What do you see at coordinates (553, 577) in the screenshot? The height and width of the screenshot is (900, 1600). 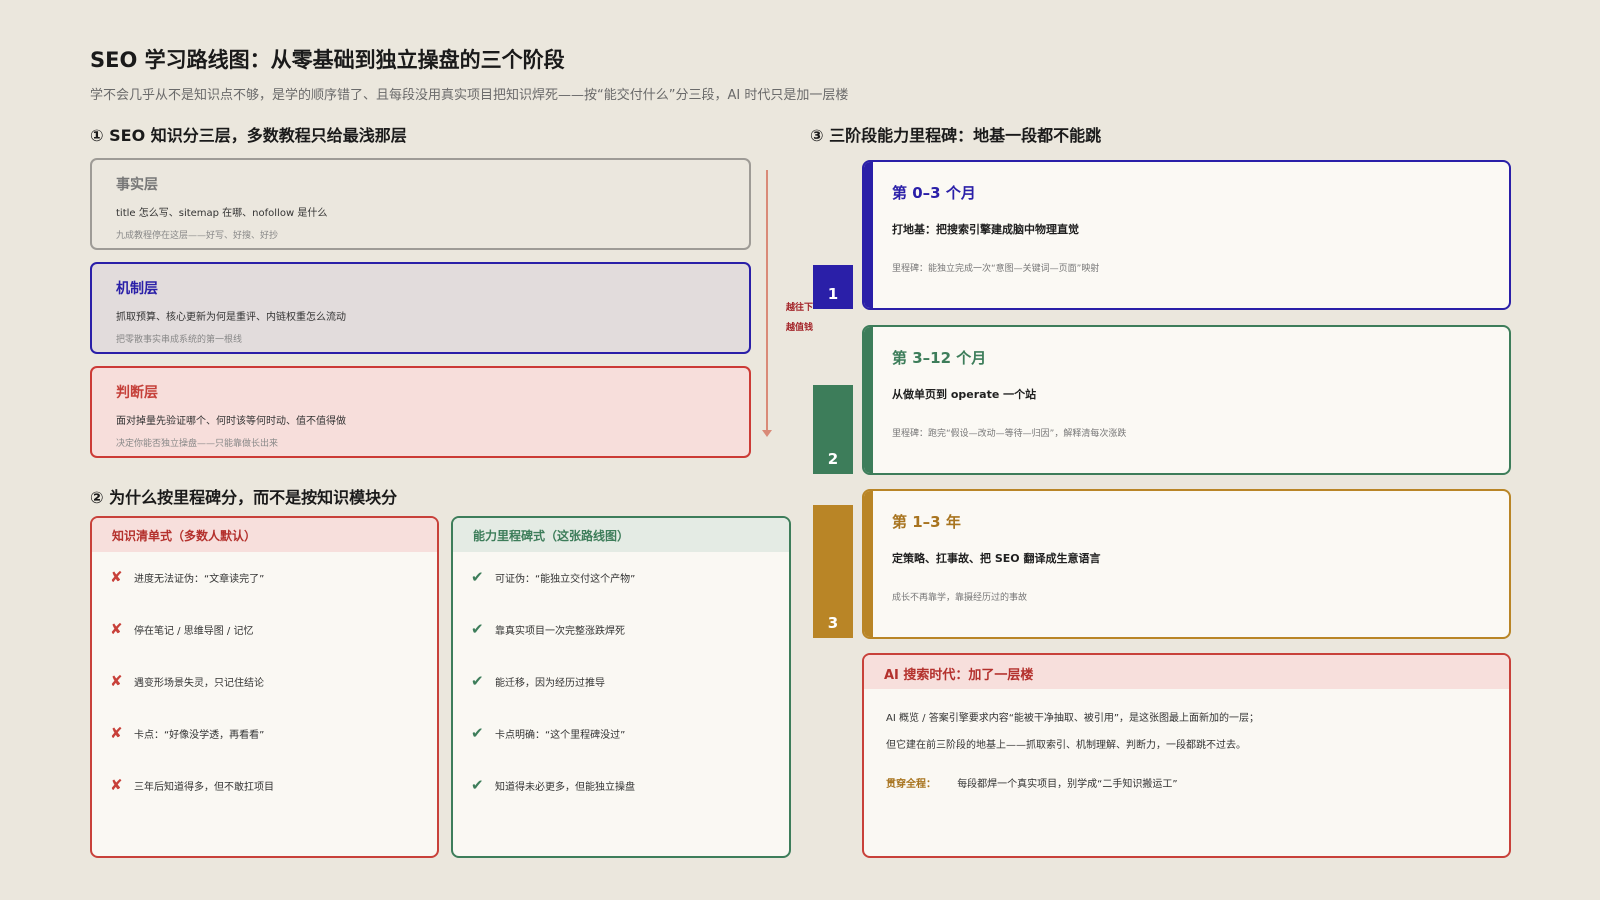 I see `list-item: ✔ 可证伪：“能独立交付这个产物”` at bounding box center [553, 577].